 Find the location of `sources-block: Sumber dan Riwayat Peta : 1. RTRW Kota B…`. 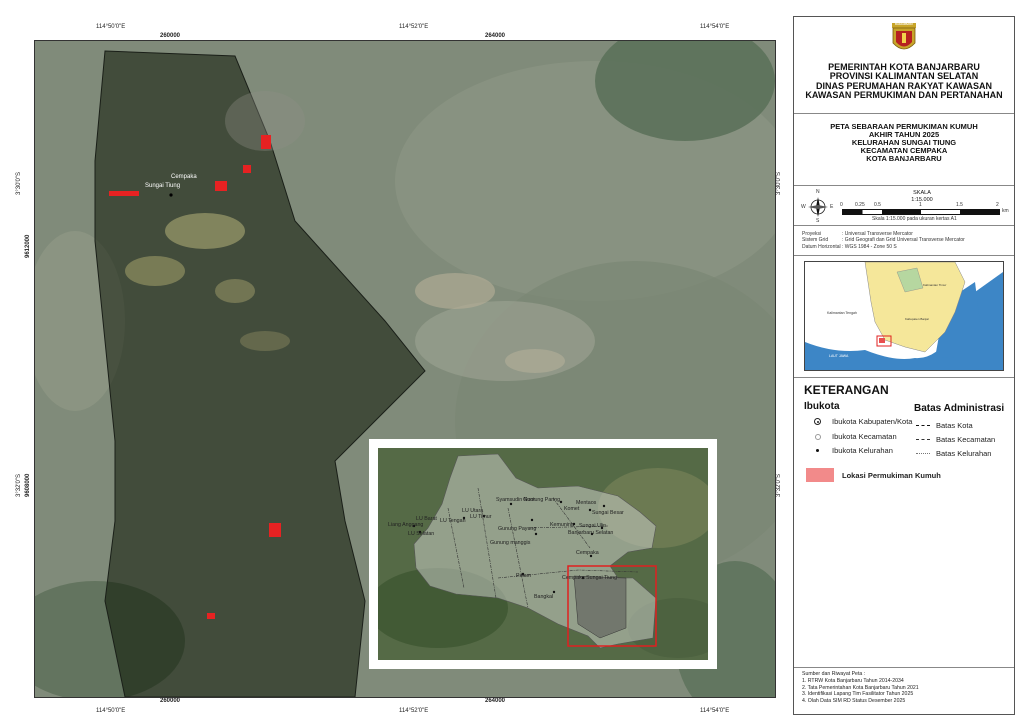

sources-block: Sumber dan Riwayat Peta : 1. RTRW Kota B… is located at coordinates (860, 688).